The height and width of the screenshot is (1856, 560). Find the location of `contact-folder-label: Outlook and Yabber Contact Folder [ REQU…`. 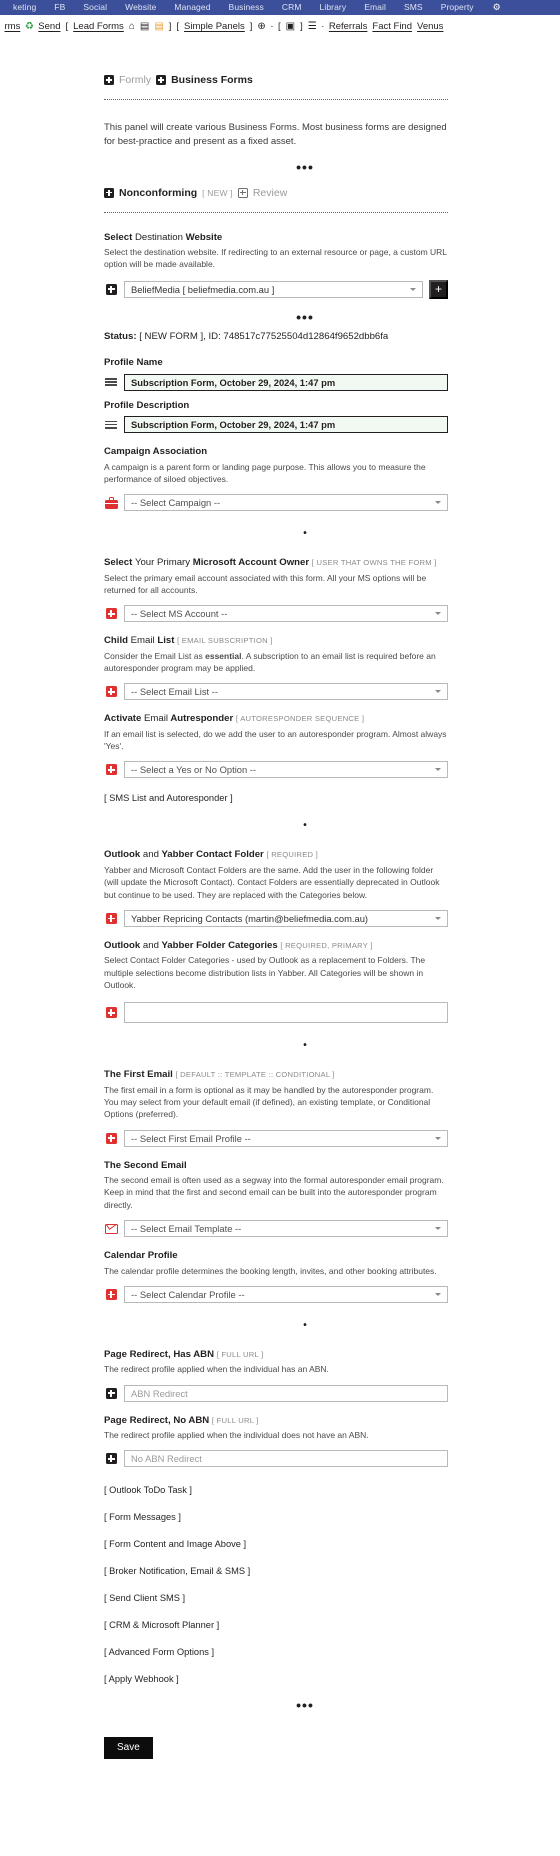

contact-folder-label: Outlook and Yabber Contact Folder [ REQU… is located at coordinates (276, 855).